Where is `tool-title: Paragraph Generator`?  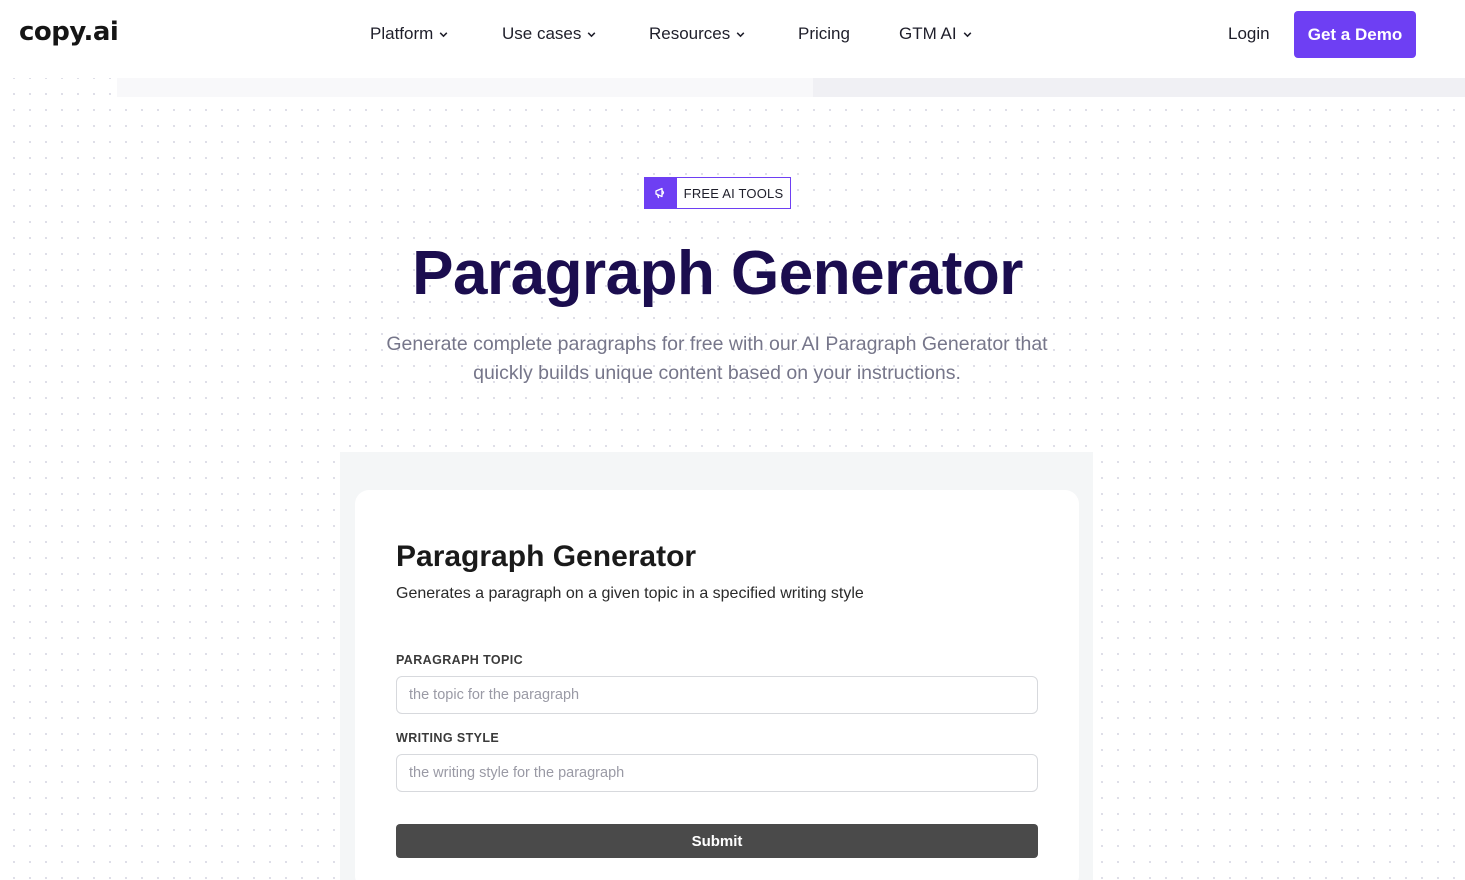
tool-title: Paragraph Generator is located at coordinates (546, 556).